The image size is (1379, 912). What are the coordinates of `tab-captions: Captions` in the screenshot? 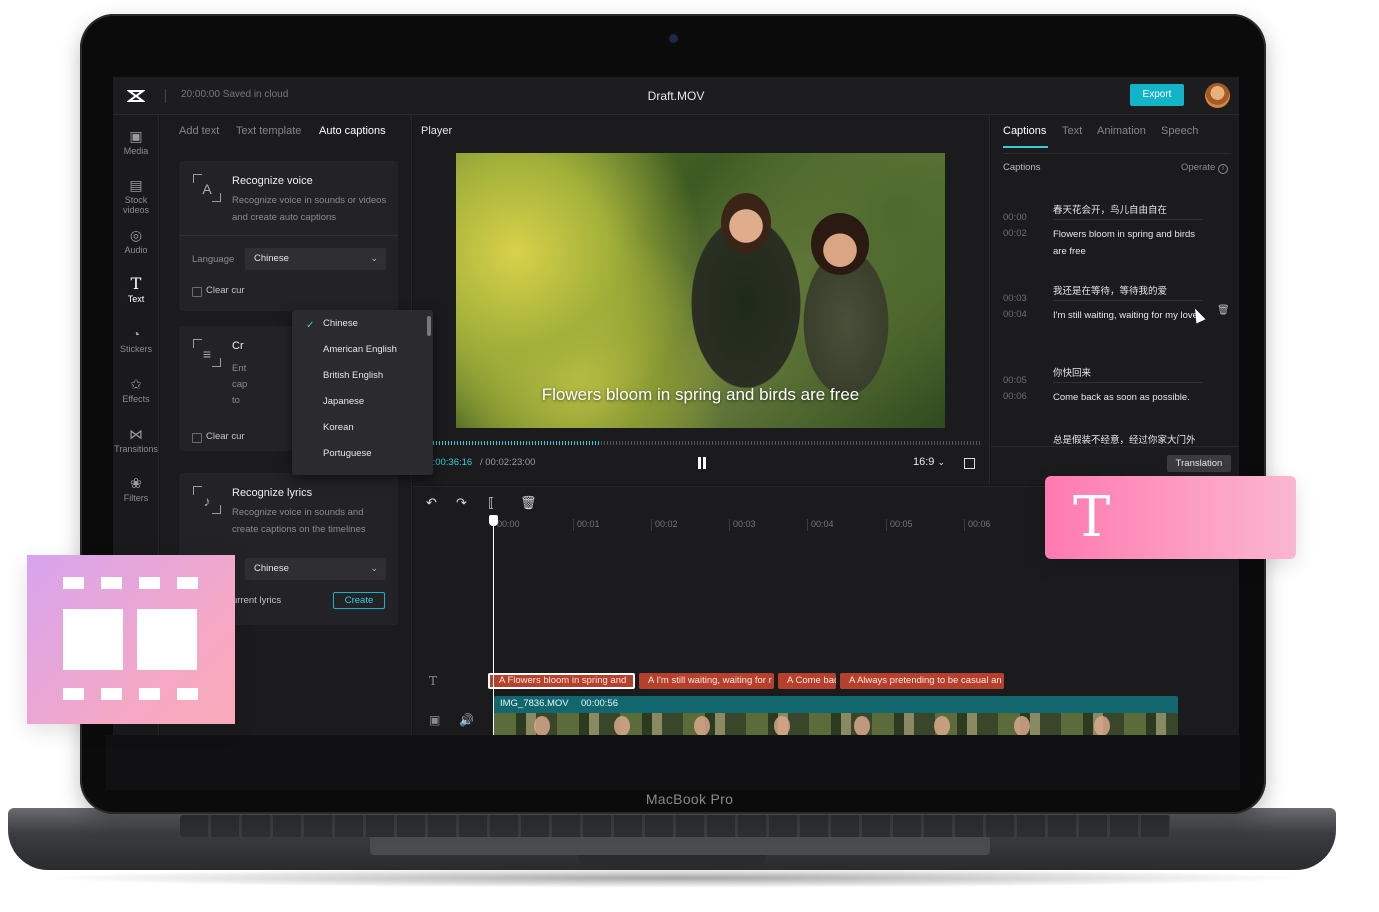 It's located at (1024, 131).